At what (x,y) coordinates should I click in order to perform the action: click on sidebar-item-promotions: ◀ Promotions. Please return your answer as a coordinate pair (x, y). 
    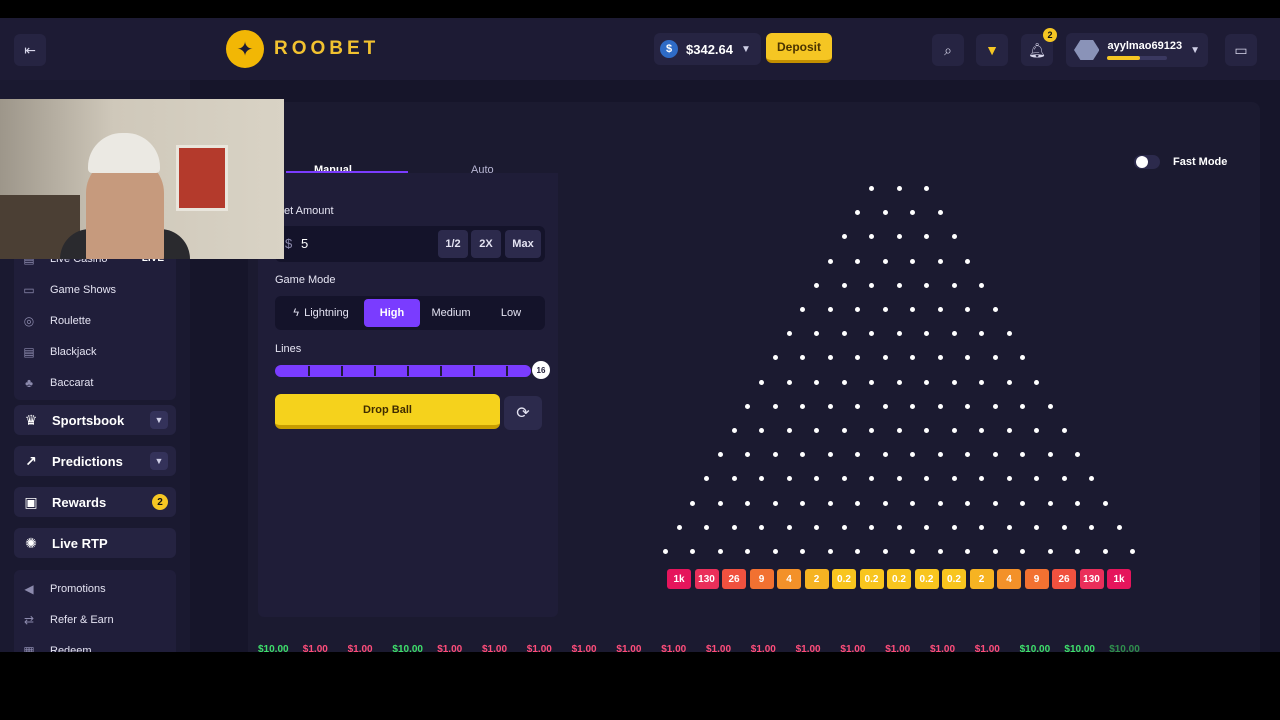
    Looking at the image, I should click on (95, 588).